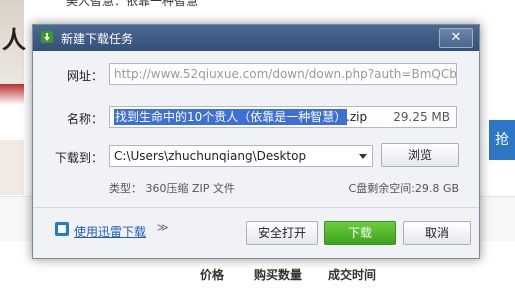 Image resolution: width=515 pixels, height=290 pixels. I want to click on save-path-select: C:\Users\zhuchunqiang\Desktop, so click(241, 156).